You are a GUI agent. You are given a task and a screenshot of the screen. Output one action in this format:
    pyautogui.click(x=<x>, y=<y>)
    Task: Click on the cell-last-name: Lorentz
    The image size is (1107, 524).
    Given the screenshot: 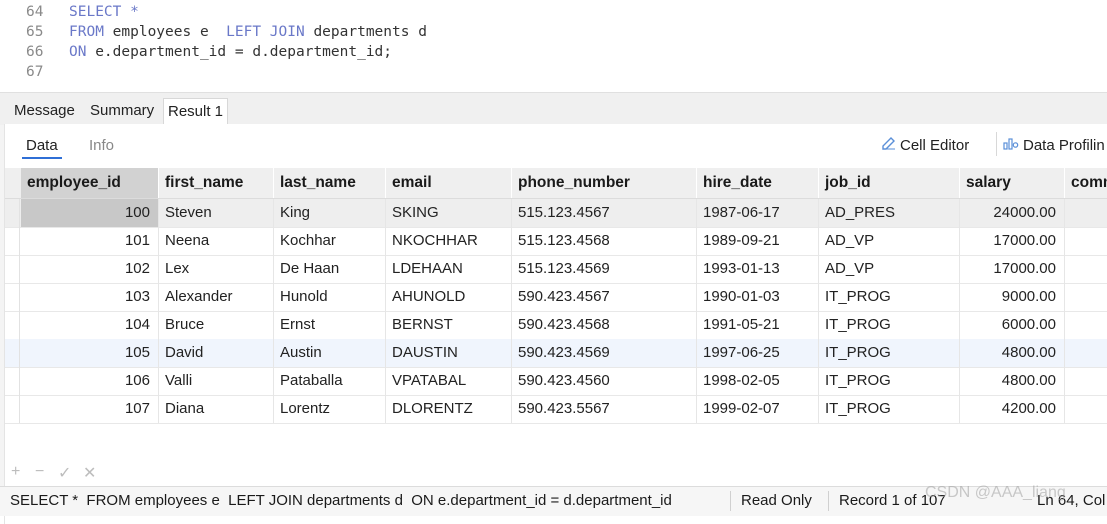 What is the action you would take?
    pyautogui.click(x=330, y=409)
    